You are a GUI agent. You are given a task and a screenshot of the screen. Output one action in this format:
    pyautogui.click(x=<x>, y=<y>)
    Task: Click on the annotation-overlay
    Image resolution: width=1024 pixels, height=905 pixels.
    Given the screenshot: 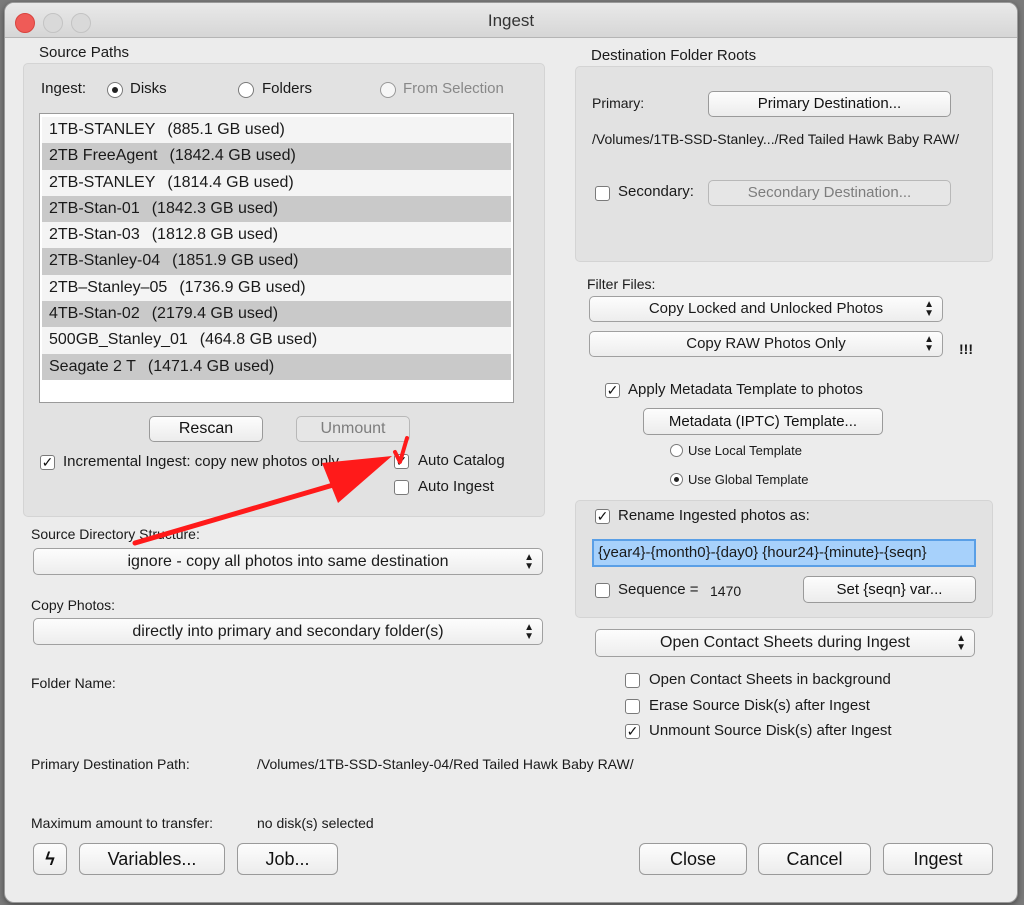 What is the action you would take?
    pyautogui.click(x=270, y=491)
    